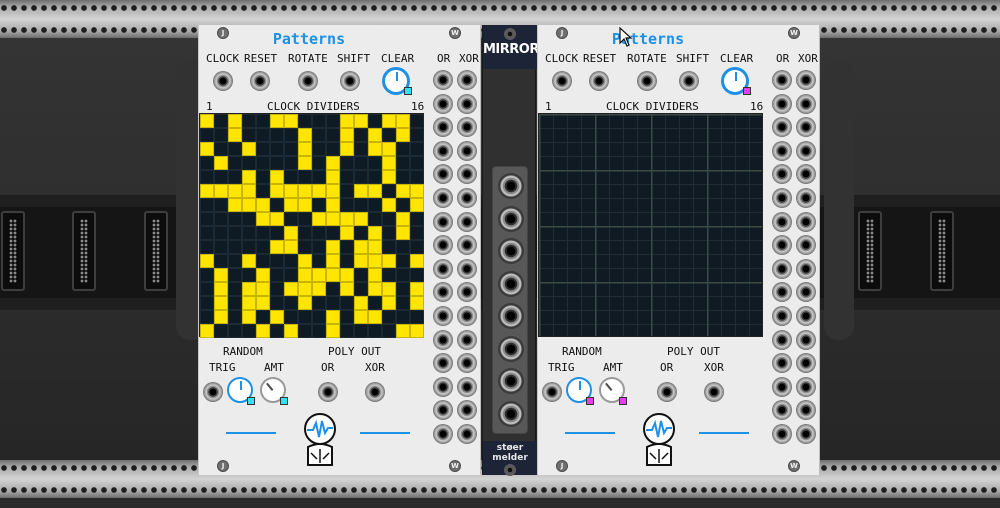  Describe the element at coordinates (647, 81) in the screenshot. I see `rotate-input-jack` at that location.